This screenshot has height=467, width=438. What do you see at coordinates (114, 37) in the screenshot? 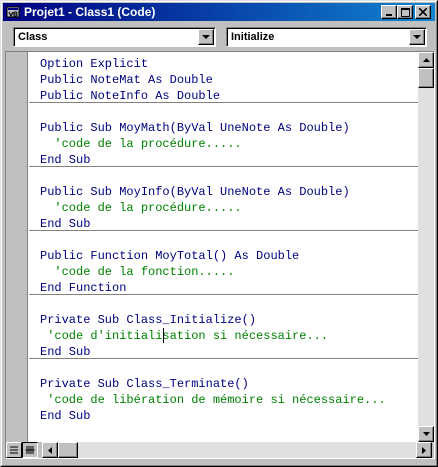
I see `object-combo: Class` at bounding box center [114, 37].